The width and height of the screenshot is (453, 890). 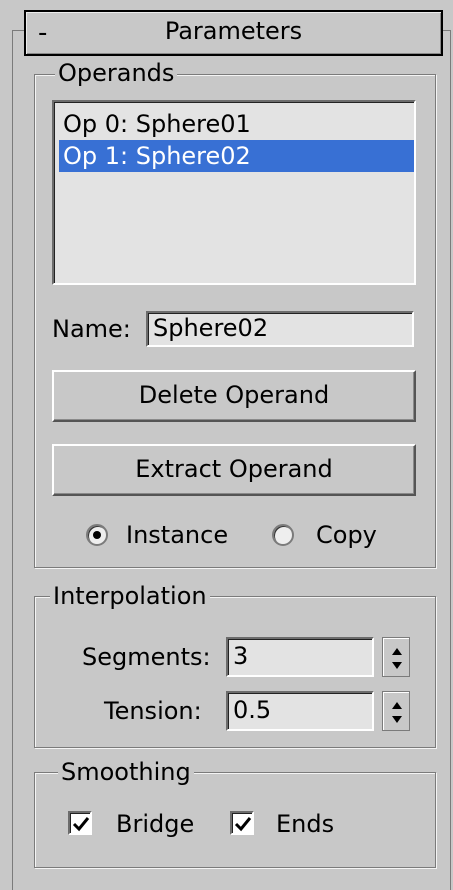 I want to click on interpolation-legend: Interpolation, so click(x=130, y=596).